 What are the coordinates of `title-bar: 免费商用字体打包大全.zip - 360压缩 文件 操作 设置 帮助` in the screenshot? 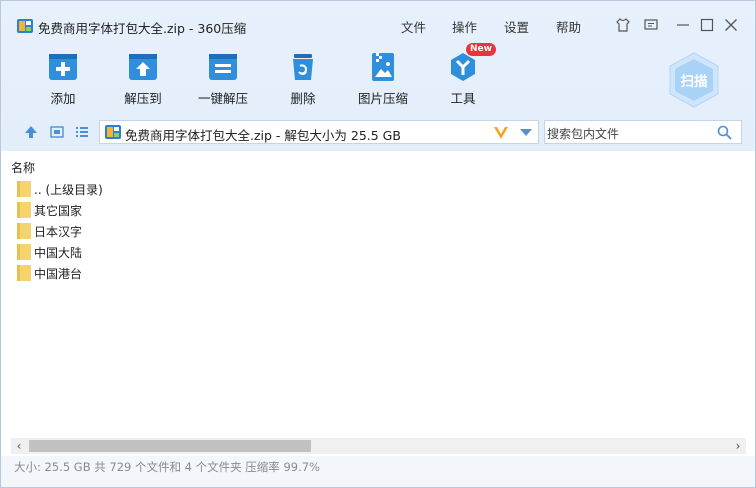 It's located at (378, 25).